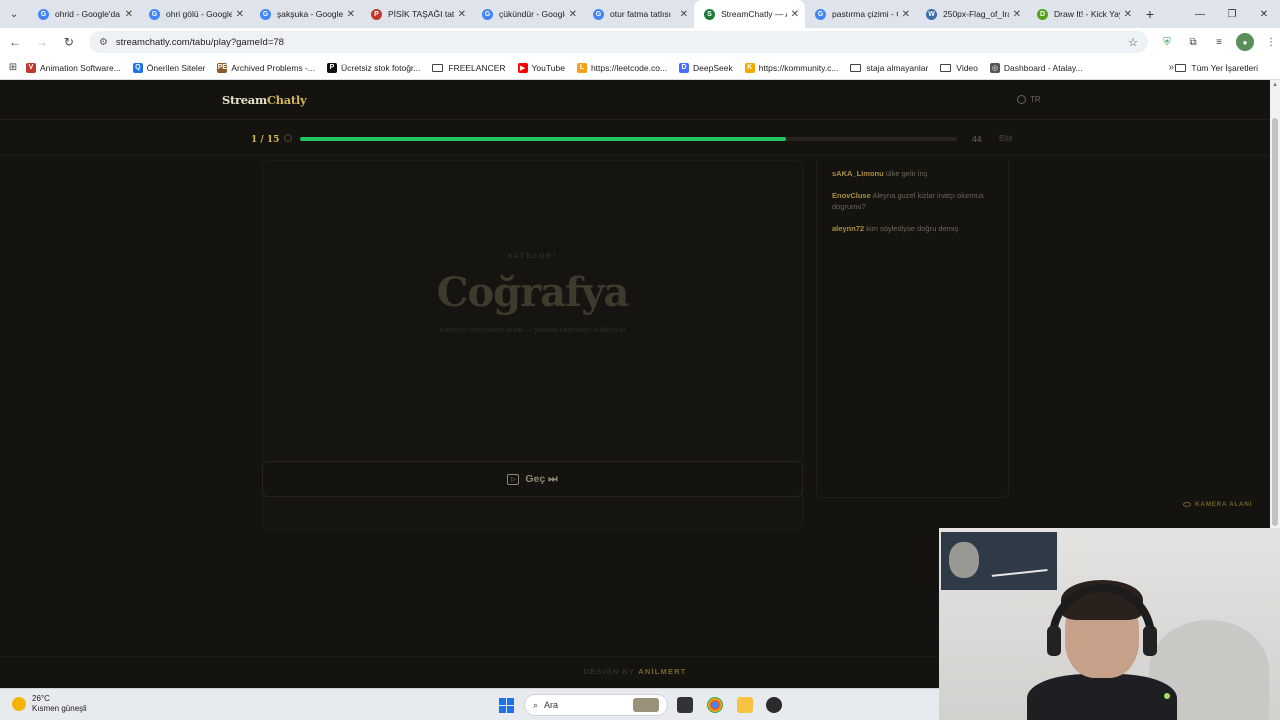  What do you see at coordinates (1021, 99) in the screenshot?
I see `globe-icon` at bounding box center [1021, 99].